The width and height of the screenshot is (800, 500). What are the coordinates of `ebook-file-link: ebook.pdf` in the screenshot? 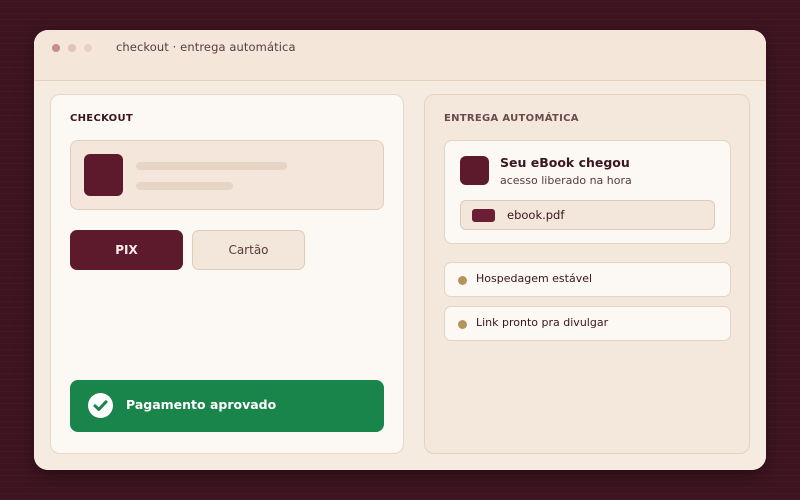 It's located at (587, 215).